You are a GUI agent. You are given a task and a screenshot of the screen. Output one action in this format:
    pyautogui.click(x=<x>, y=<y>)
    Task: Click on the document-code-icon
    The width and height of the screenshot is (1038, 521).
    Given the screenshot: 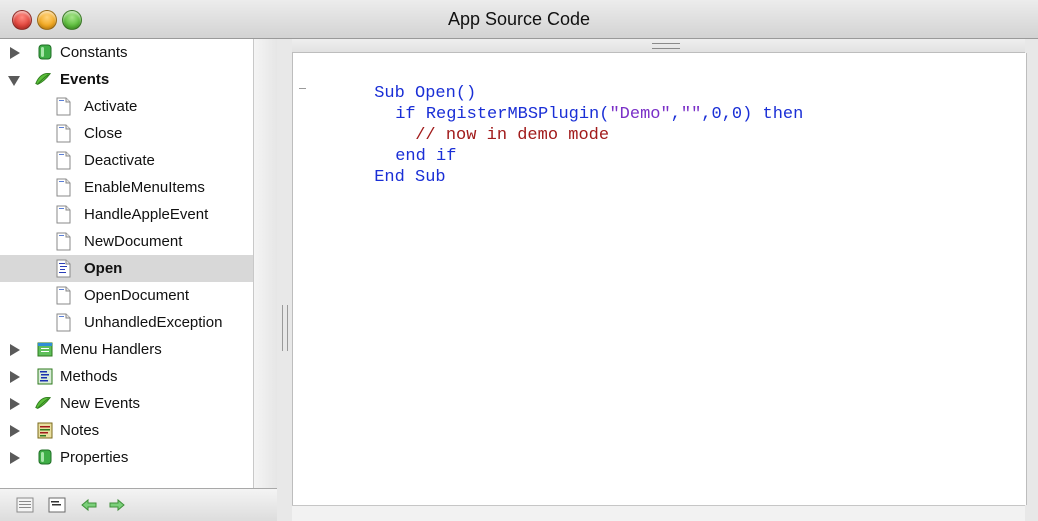 What is the action you would take?
    pyautogui.click(x=63, y=268)
    